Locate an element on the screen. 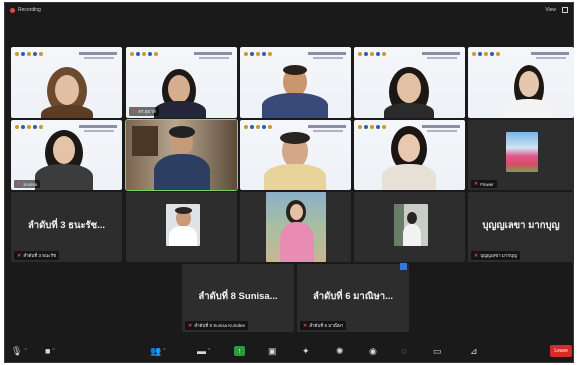  participant-name-tag: ✕ Flower is located at coordinates (484, 184).